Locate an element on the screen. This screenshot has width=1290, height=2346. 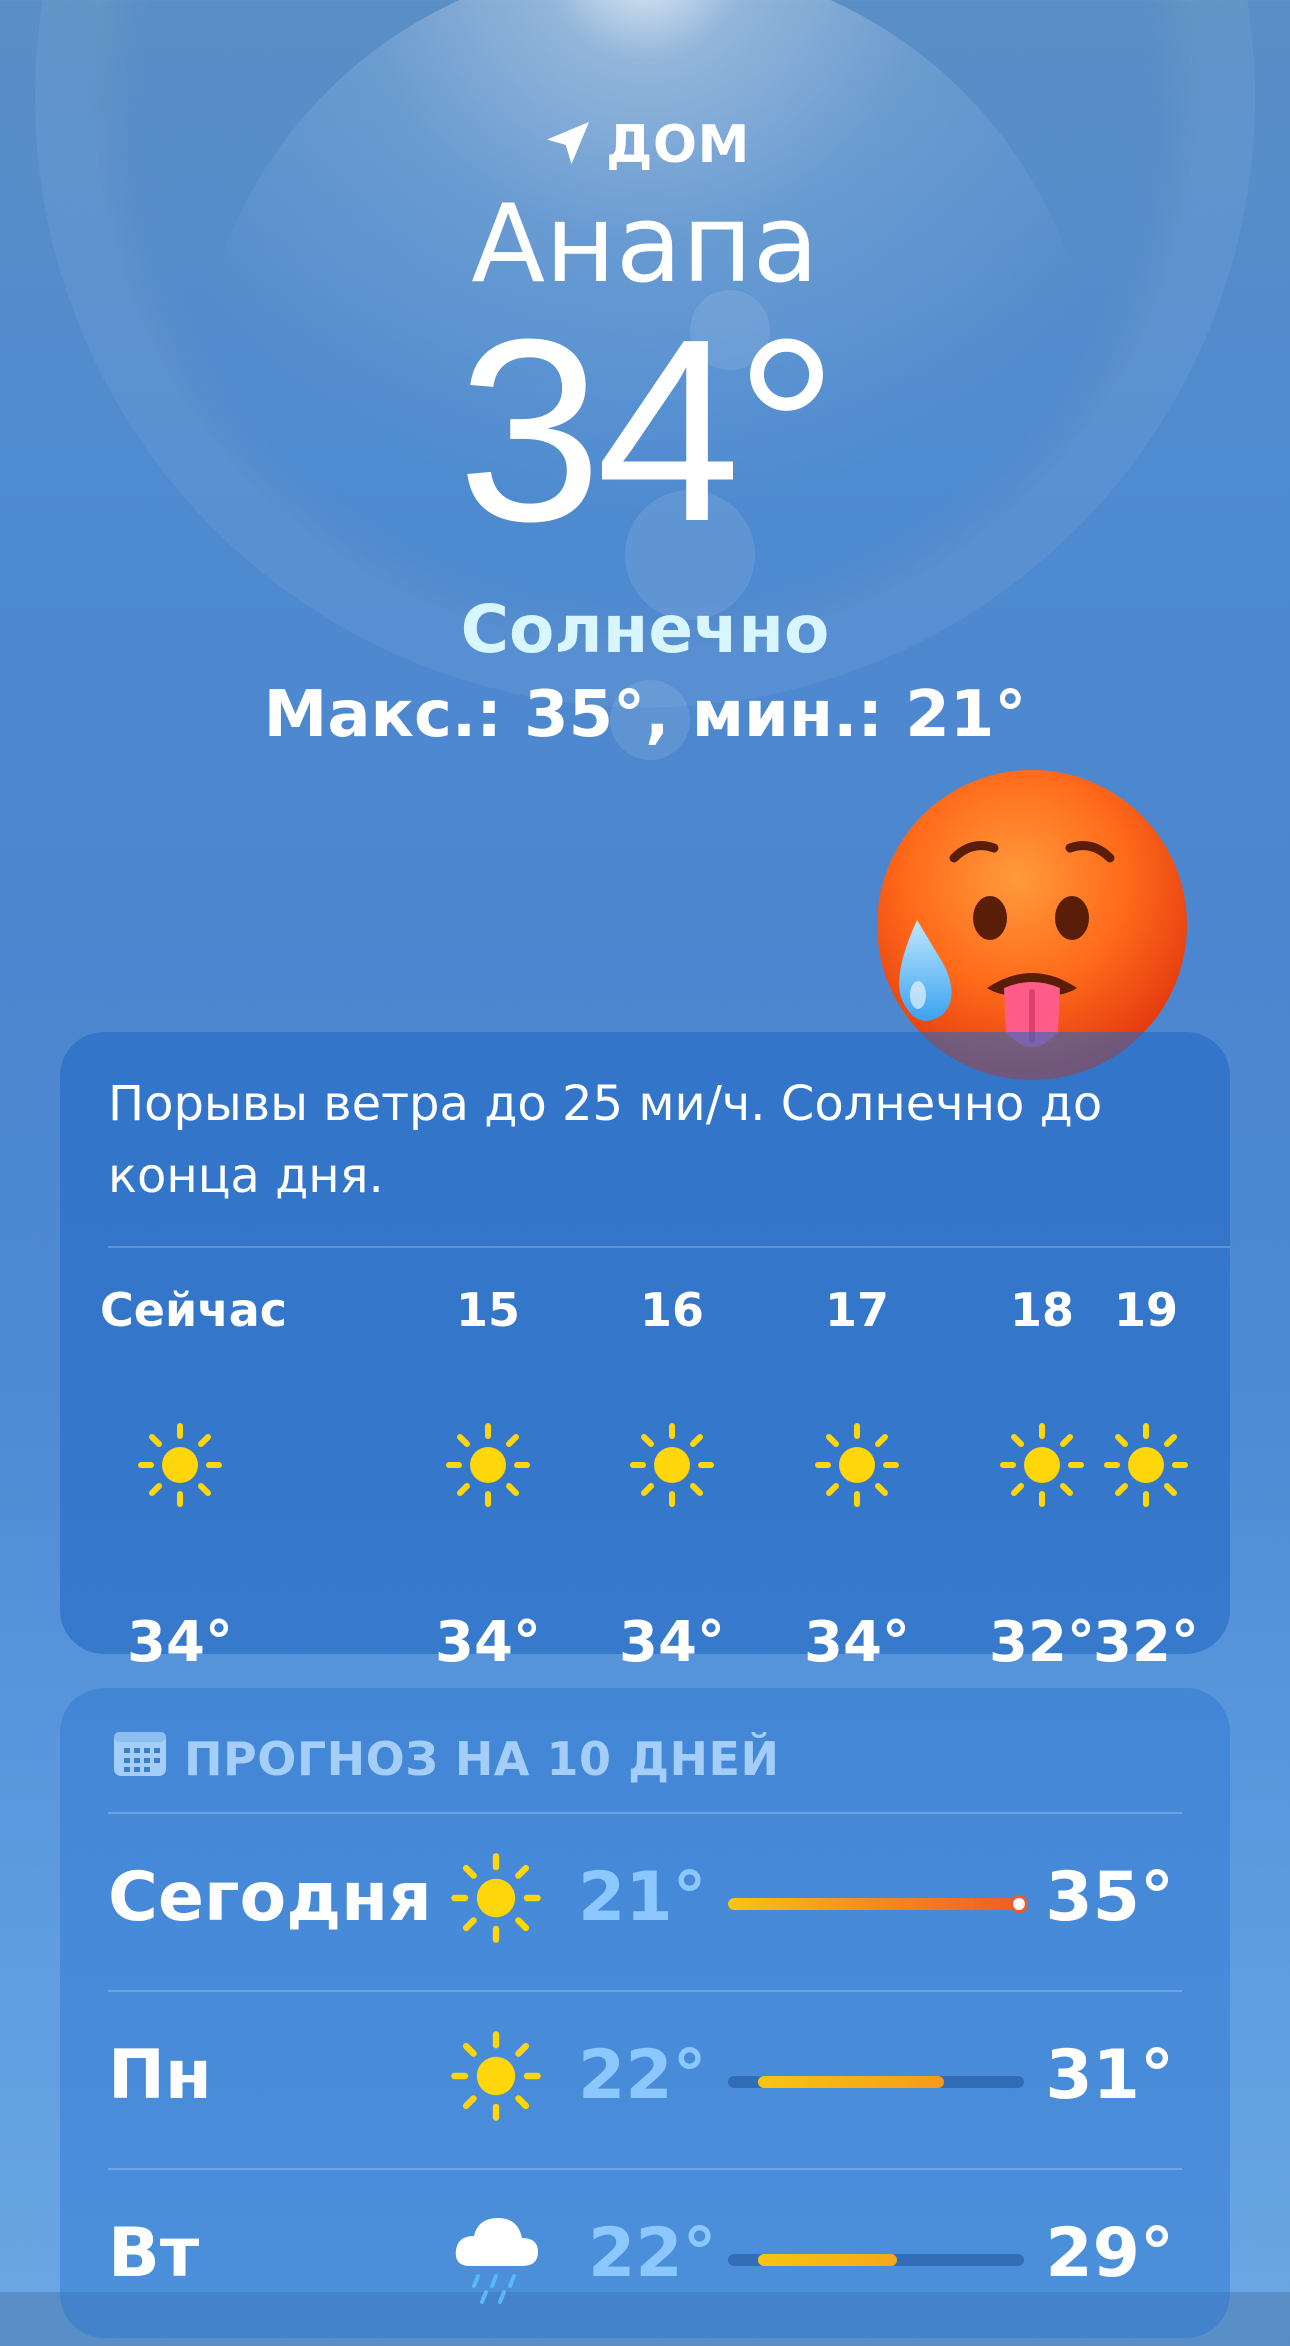
hour-temperature: 32° is located at coordinates (1146, 1642).